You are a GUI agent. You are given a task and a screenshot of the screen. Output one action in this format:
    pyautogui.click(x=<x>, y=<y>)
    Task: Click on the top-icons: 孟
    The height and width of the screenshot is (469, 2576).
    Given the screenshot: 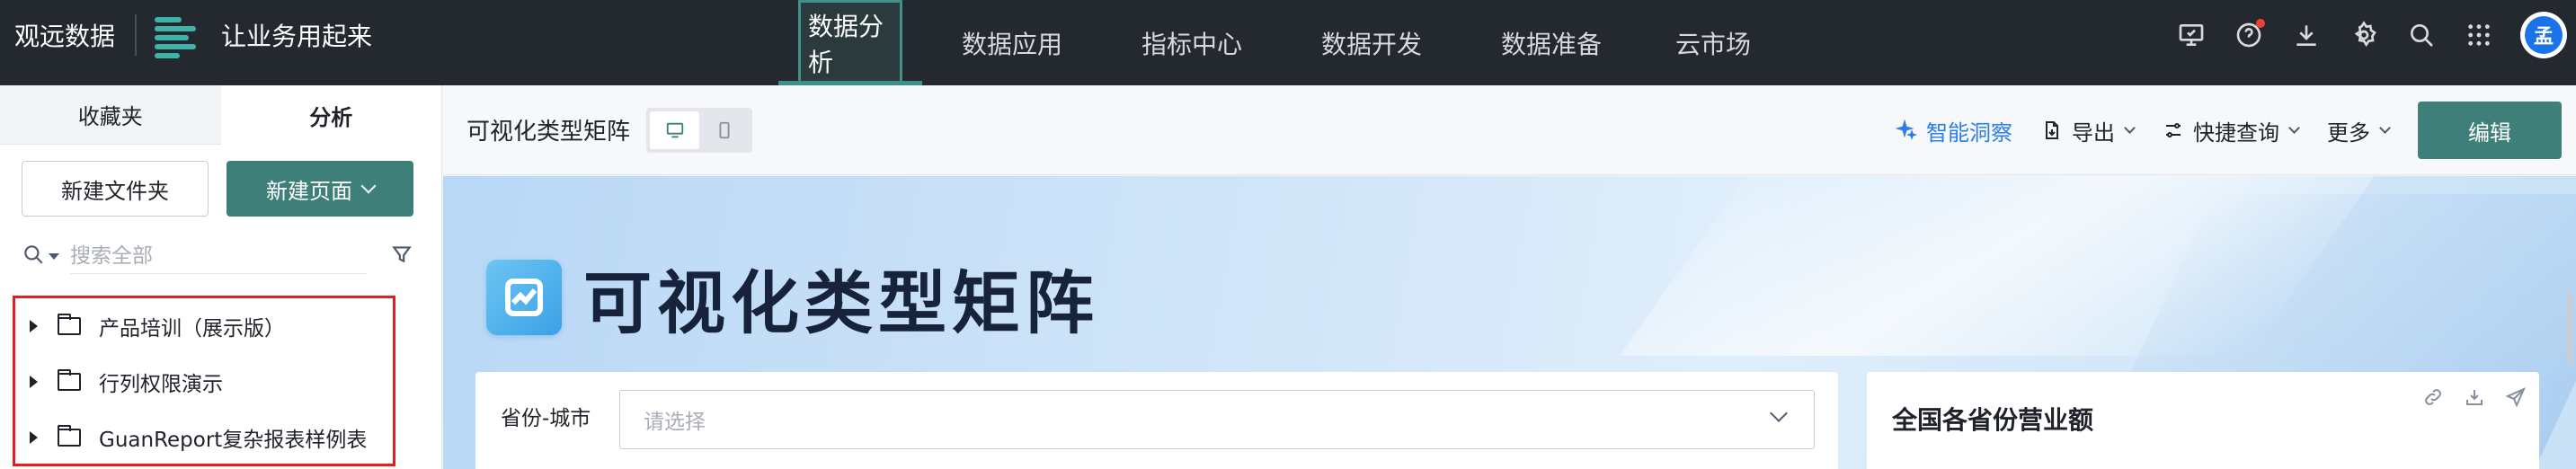 What is the action you would take?
    pyautogui.click(x=2369, y=35)
    